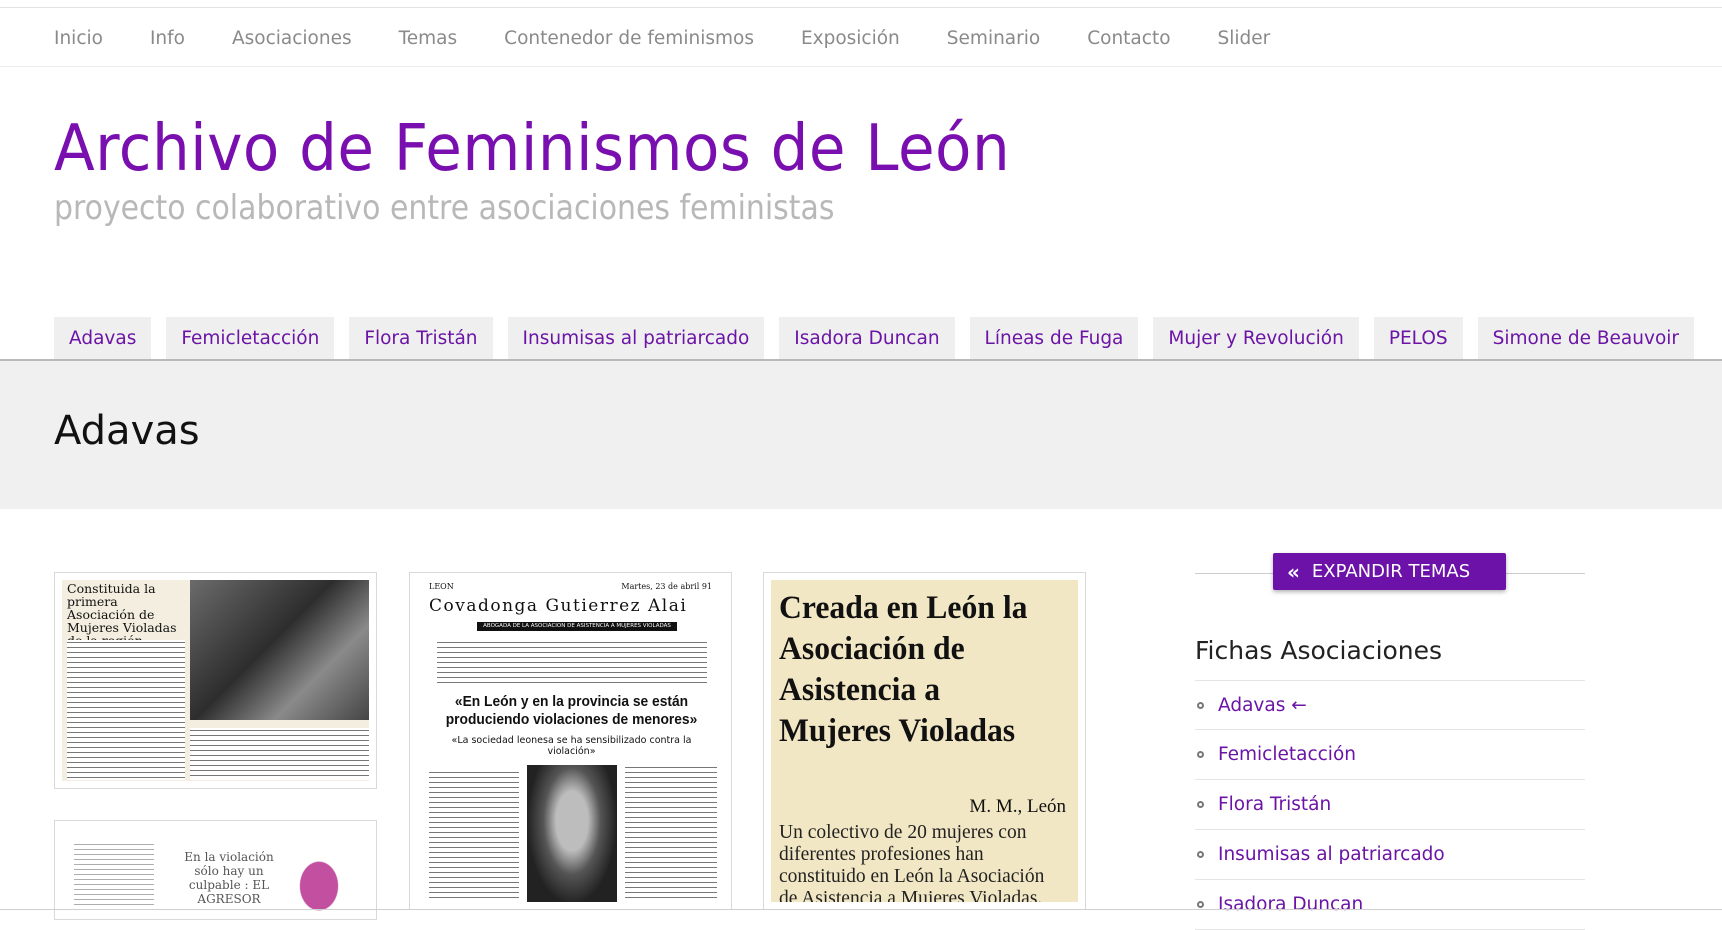 The height and width of the screenshot is (930, 1722). Describe the element at coordinates (421, 338) in the screenshot. I see `tab-flora-tristan: Flora Tristán` at that location.